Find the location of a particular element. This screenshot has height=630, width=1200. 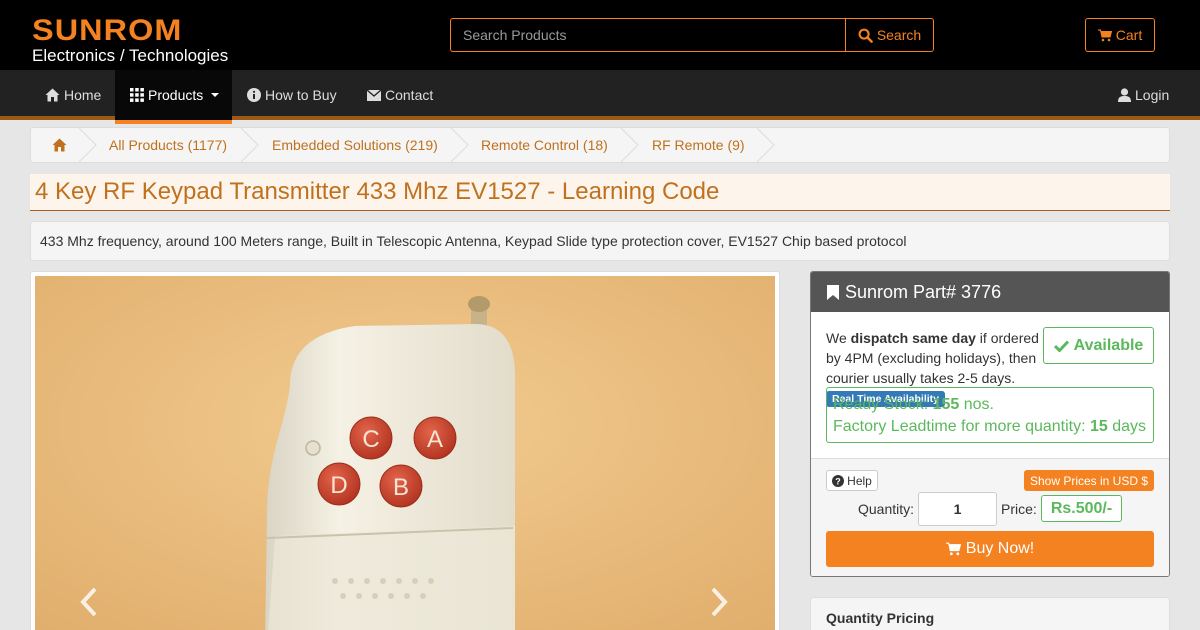

nav-item-contact: Contact is located at coordinates (400, 95).